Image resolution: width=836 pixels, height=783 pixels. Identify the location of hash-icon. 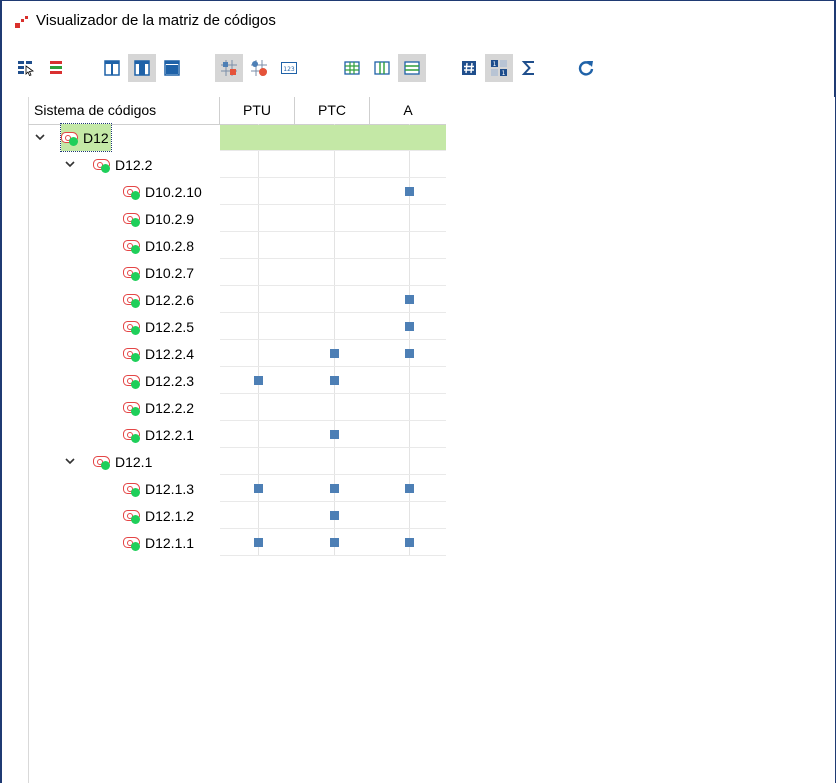
(469, 68).